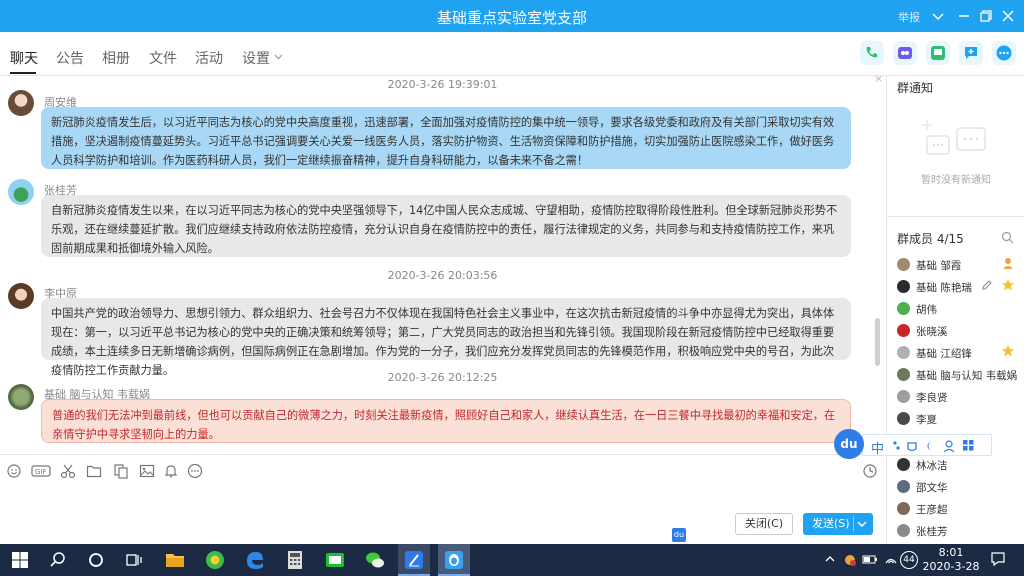 This screenshot has width=1024, height=576. I want to click on pen-app-icon, so click(414, 560).